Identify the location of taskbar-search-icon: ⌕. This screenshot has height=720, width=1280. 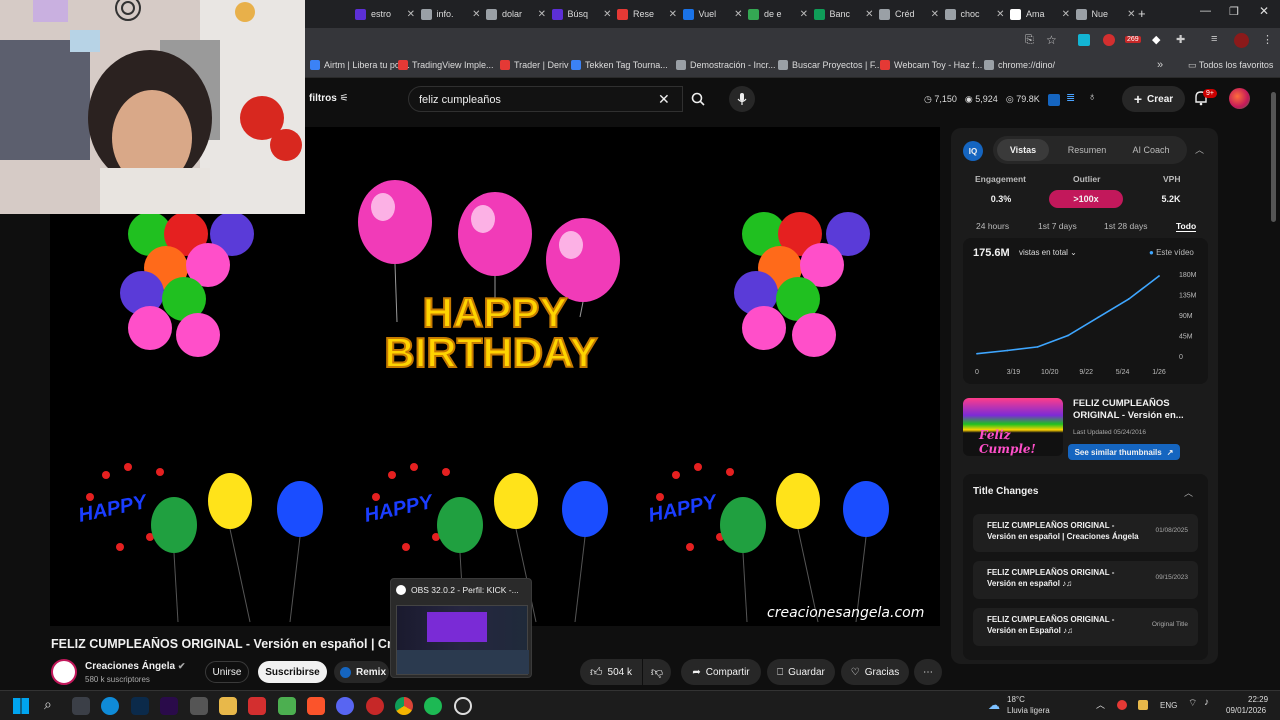
(48, 704).